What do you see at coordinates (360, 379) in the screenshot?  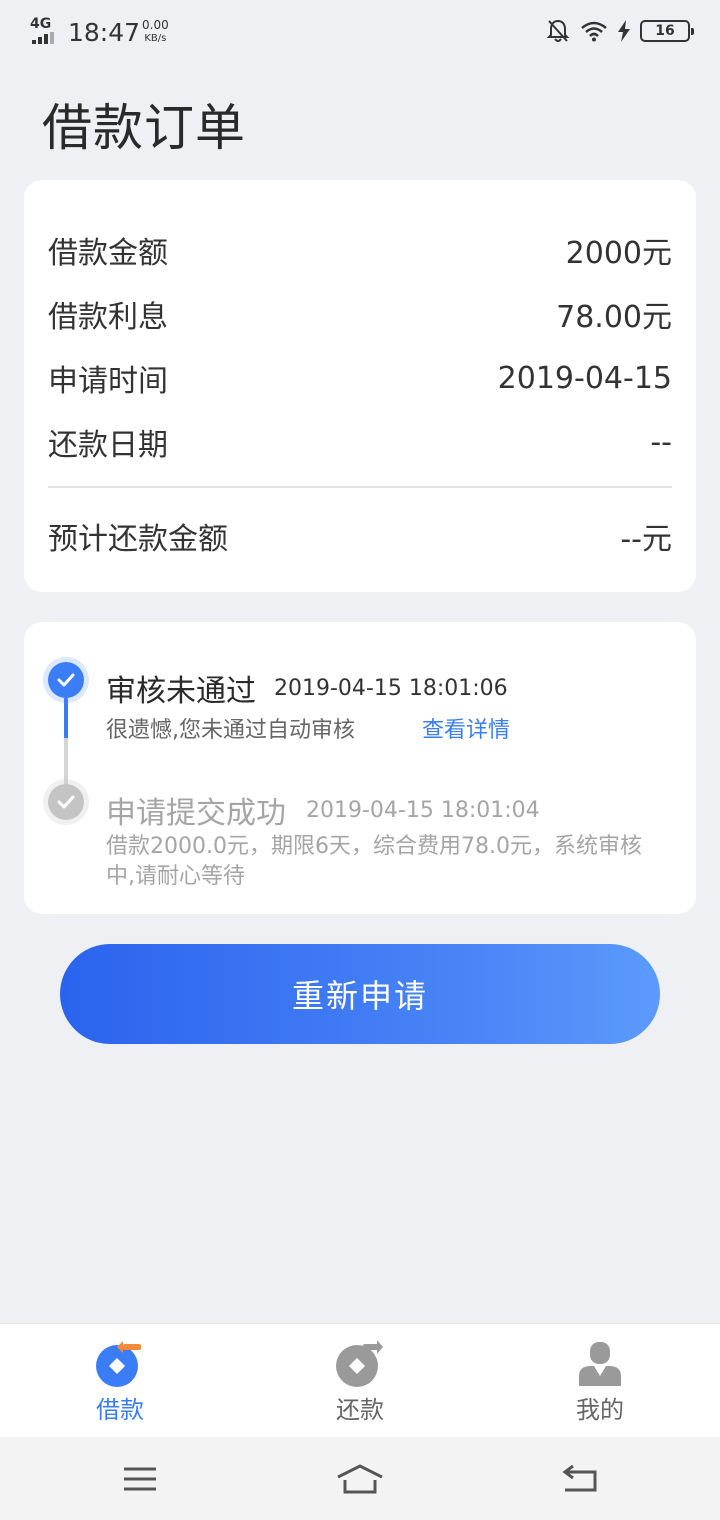 I see `detail-row-apply-time: 申请时间 2019-04-15` at bounding box center [360, 379].